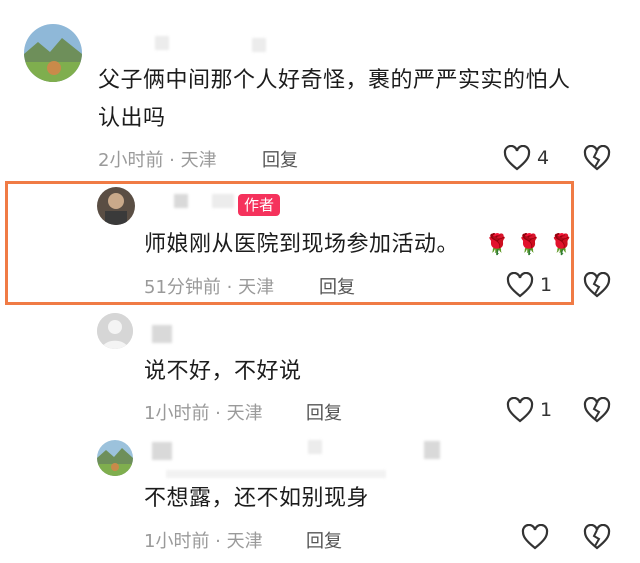 The width and height of the screenshot is (640, 563). Describe the element at coordinates (543, 158) in the screenshot. I see `like-count: 4` at that location.